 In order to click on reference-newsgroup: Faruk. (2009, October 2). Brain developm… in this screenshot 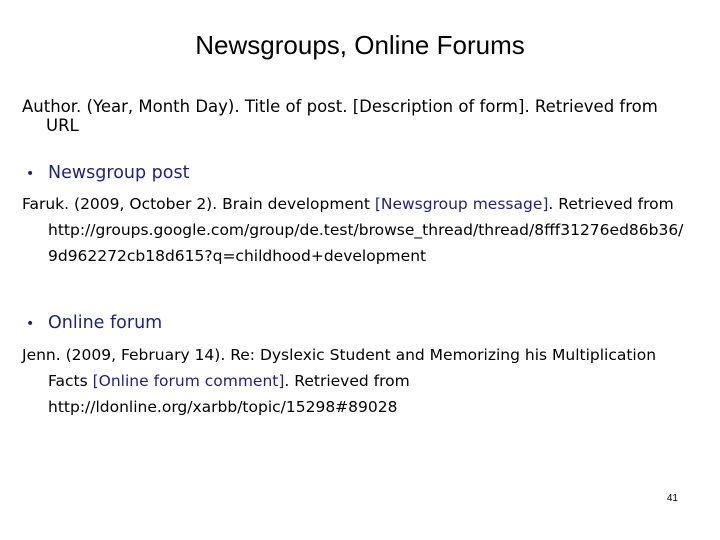, I will do `click(367, 230)`.